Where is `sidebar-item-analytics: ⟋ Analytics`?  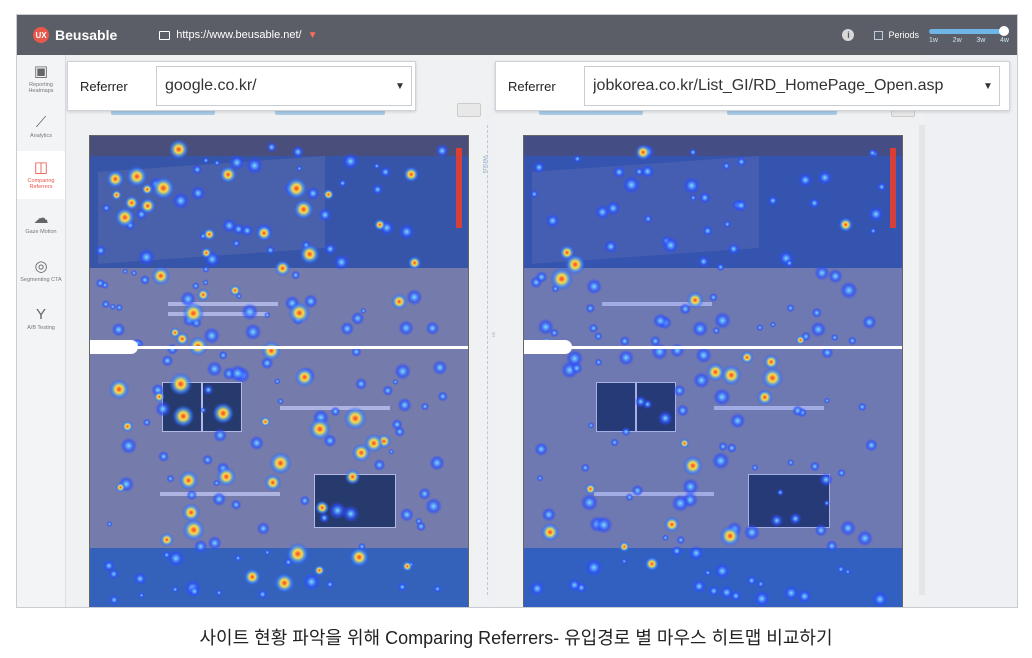
sidebar-item-analytics: ⟋ Analytics is located at coordinates (41, 127).